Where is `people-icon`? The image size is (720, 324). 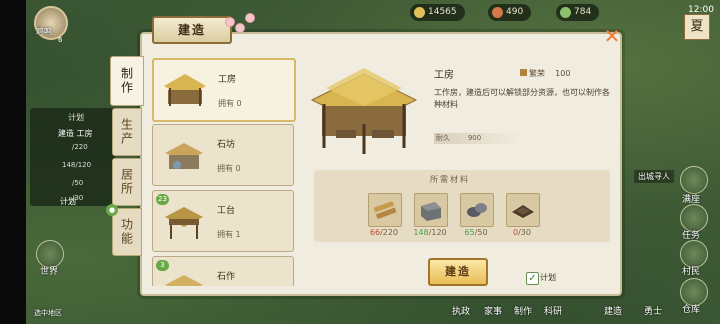 people-icon is located at coordinates (565, 12).